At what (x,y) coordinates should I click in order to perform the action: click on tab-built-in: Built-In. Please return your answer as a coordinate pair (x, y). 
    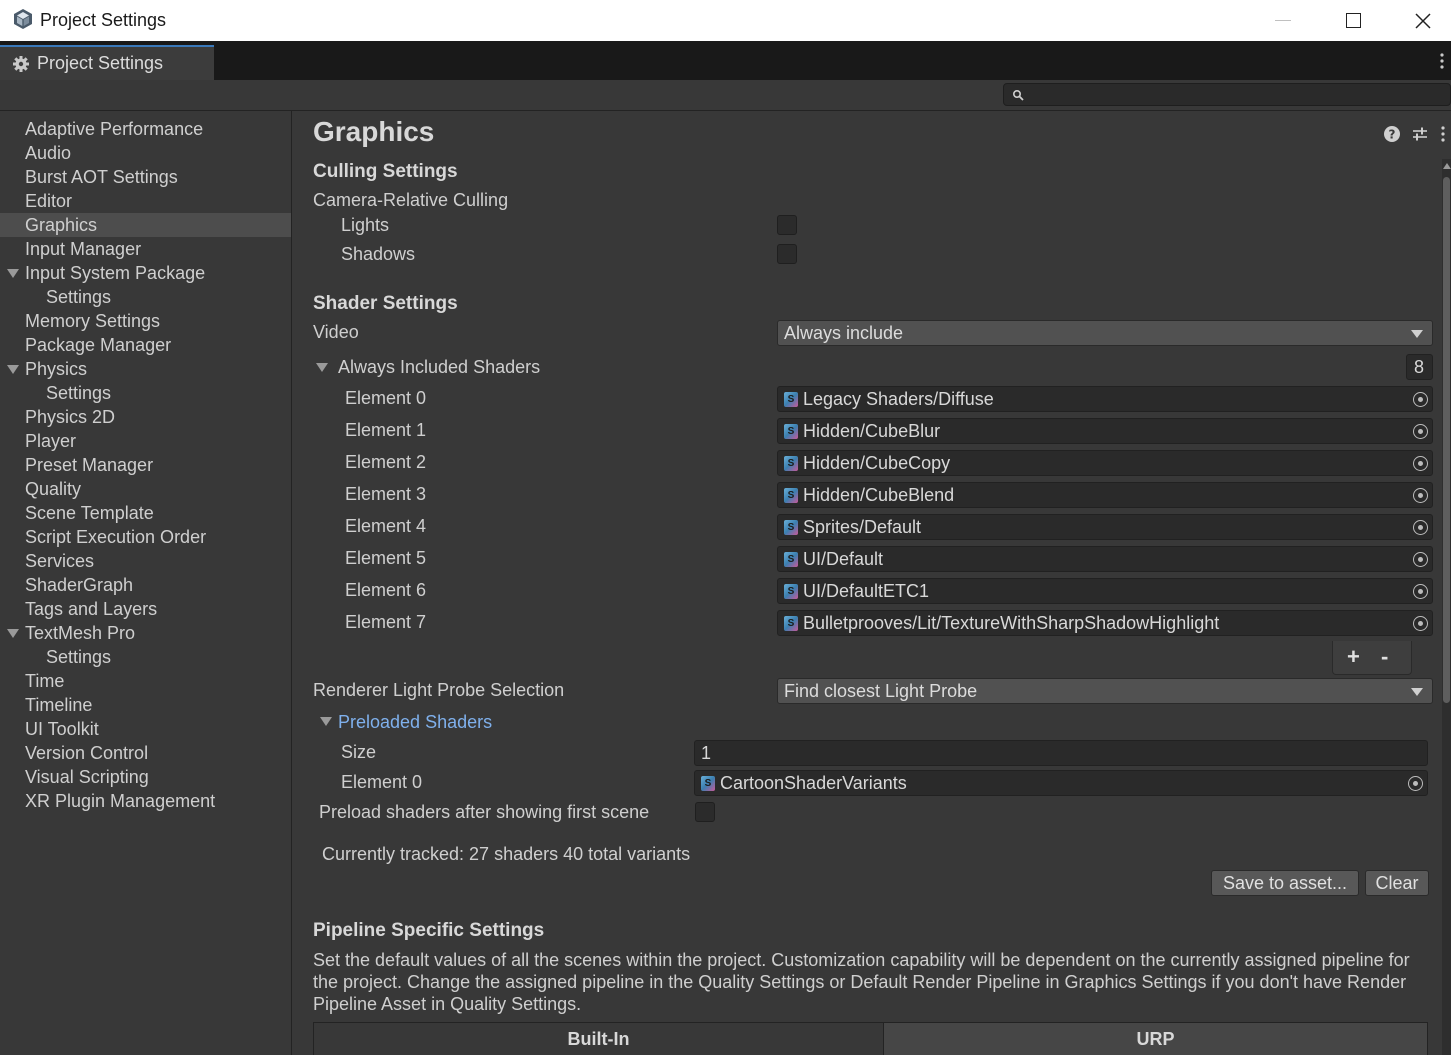
    Looking at the image, I should click on (599, 1039).